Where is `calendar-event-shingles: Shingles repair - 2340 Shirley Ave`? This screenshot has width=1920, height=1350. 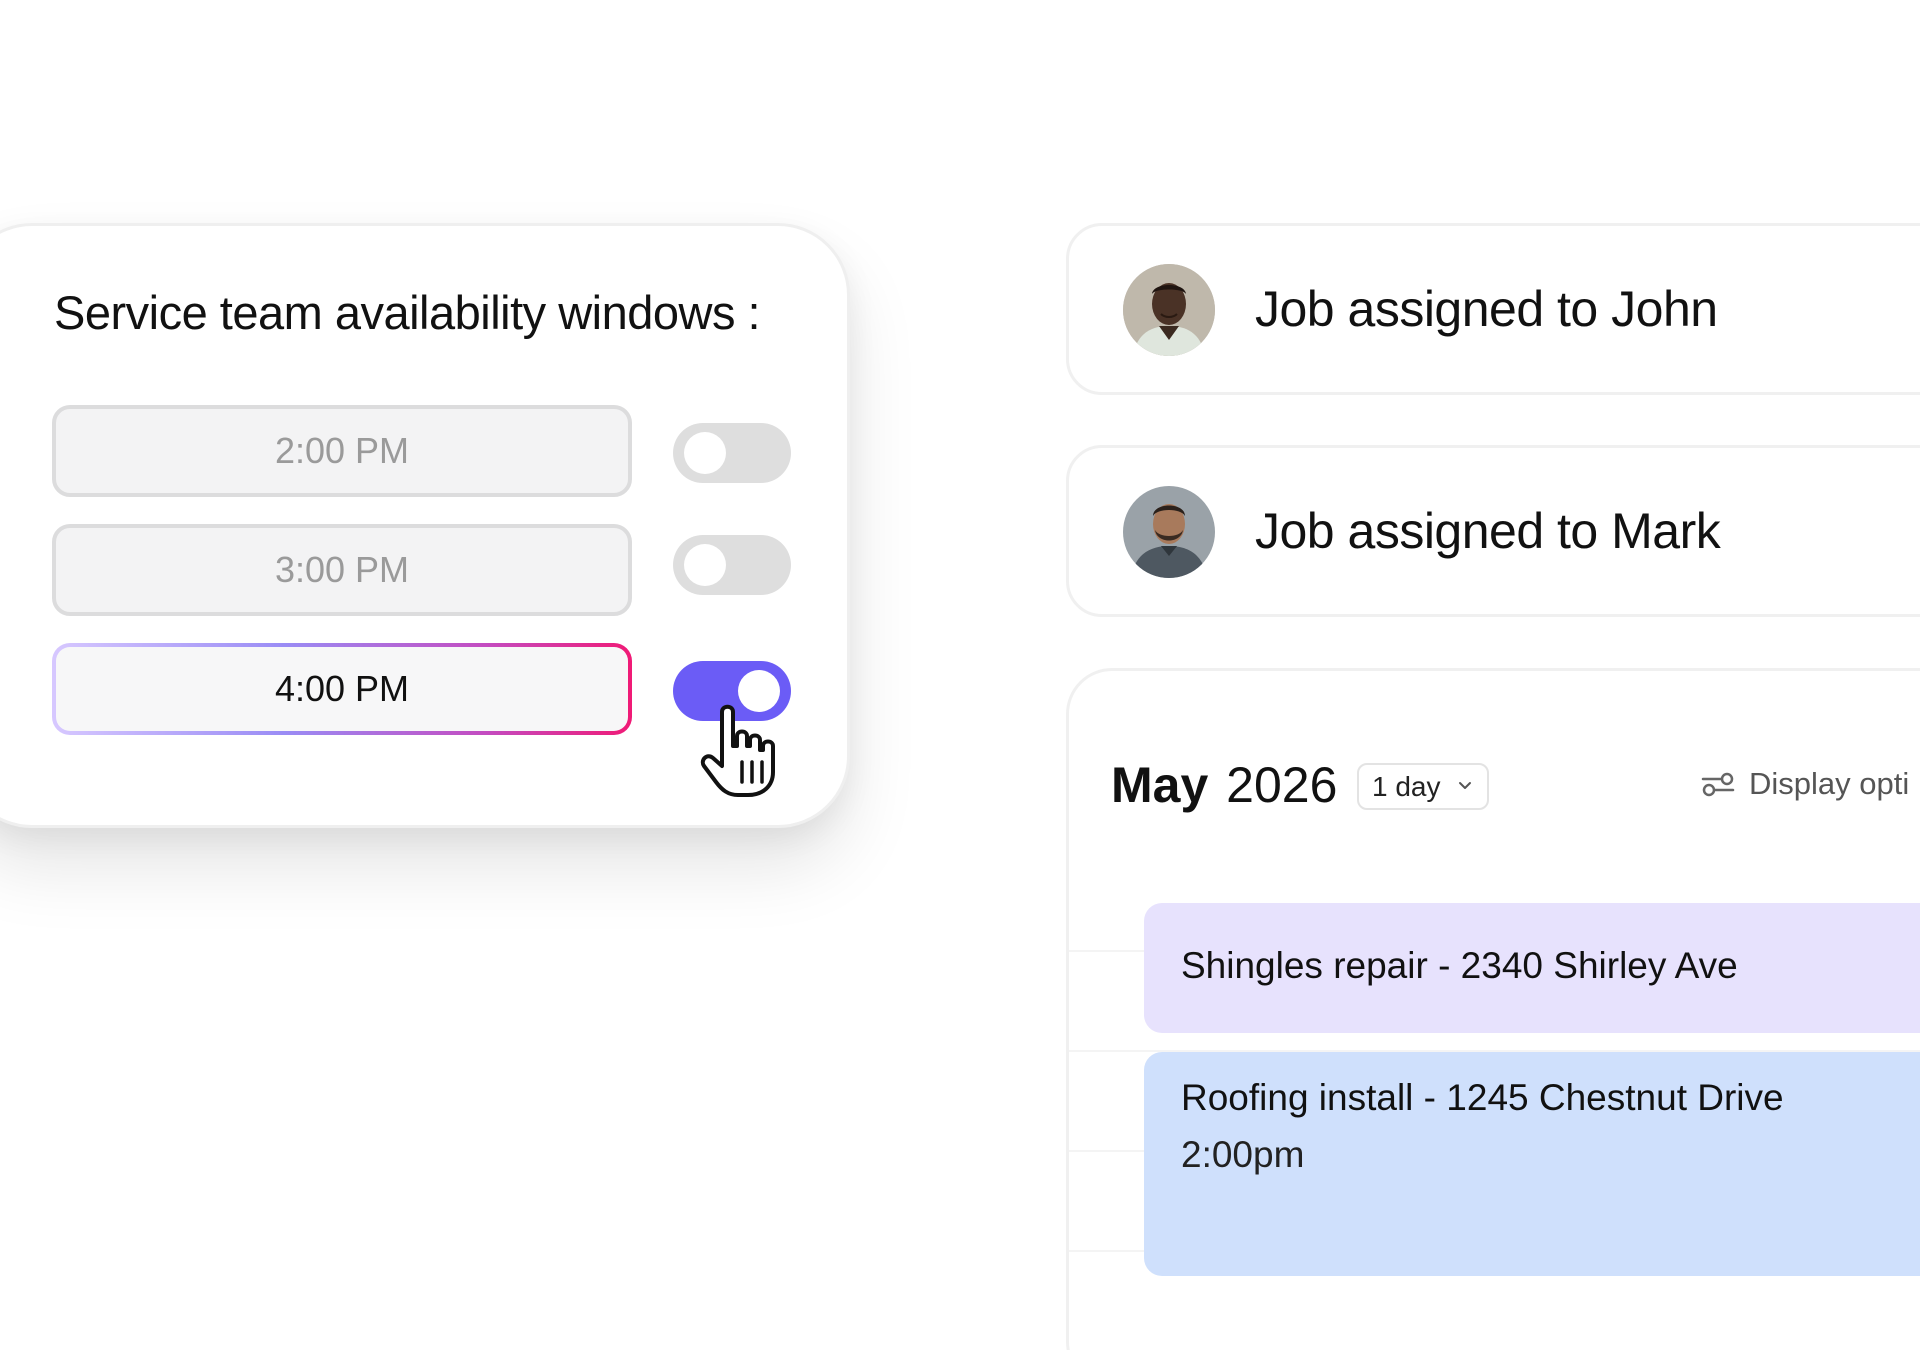
calendar-event-shingles: Shingles repair - 2340 Shirley Ave is located at coordinates (1532, 968).